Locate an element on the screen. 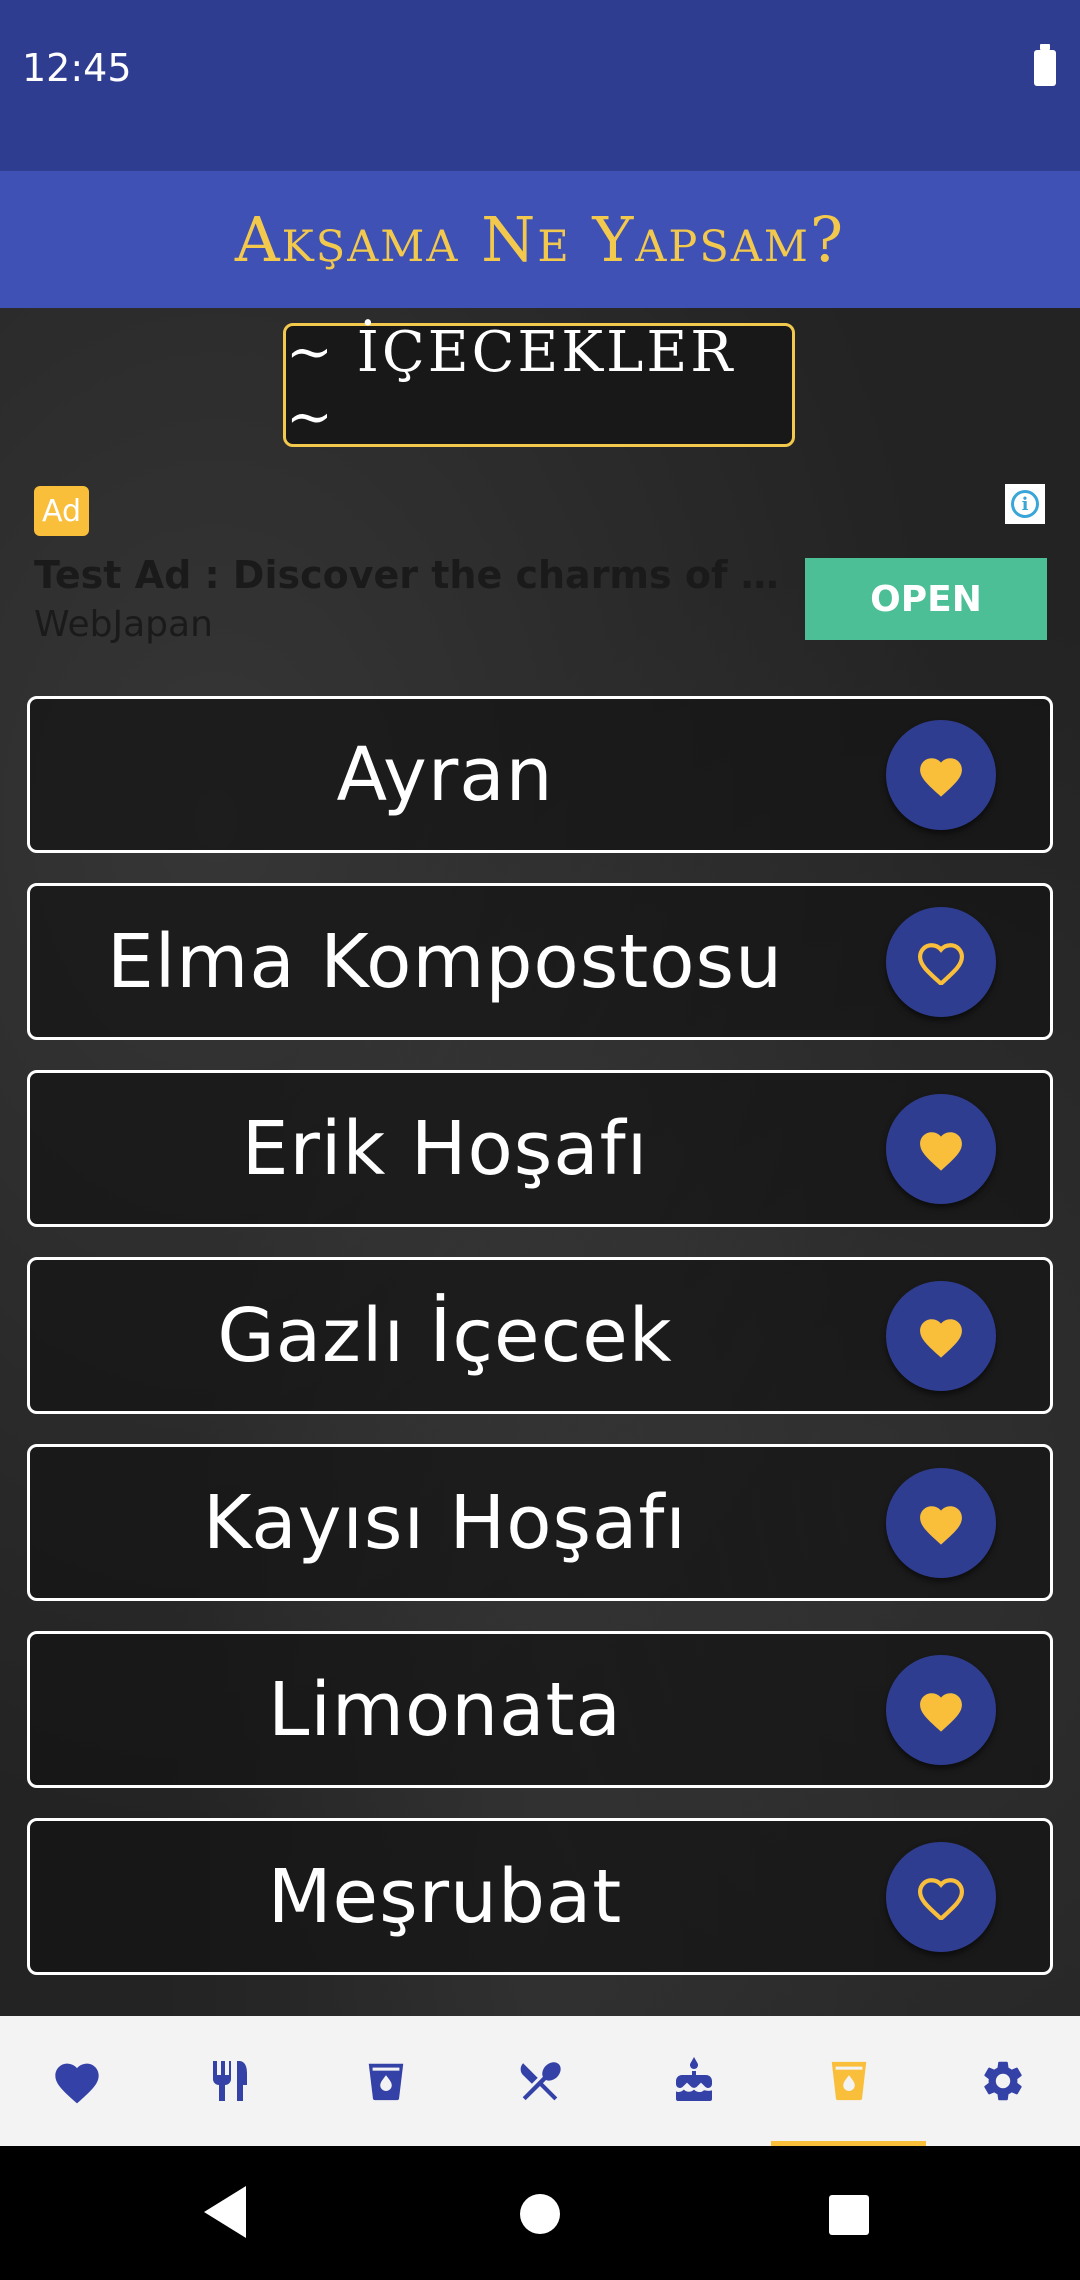 This screenshot has height=2280, width=1080. soup-bowl-icon is located at coordinates (386, 2081).